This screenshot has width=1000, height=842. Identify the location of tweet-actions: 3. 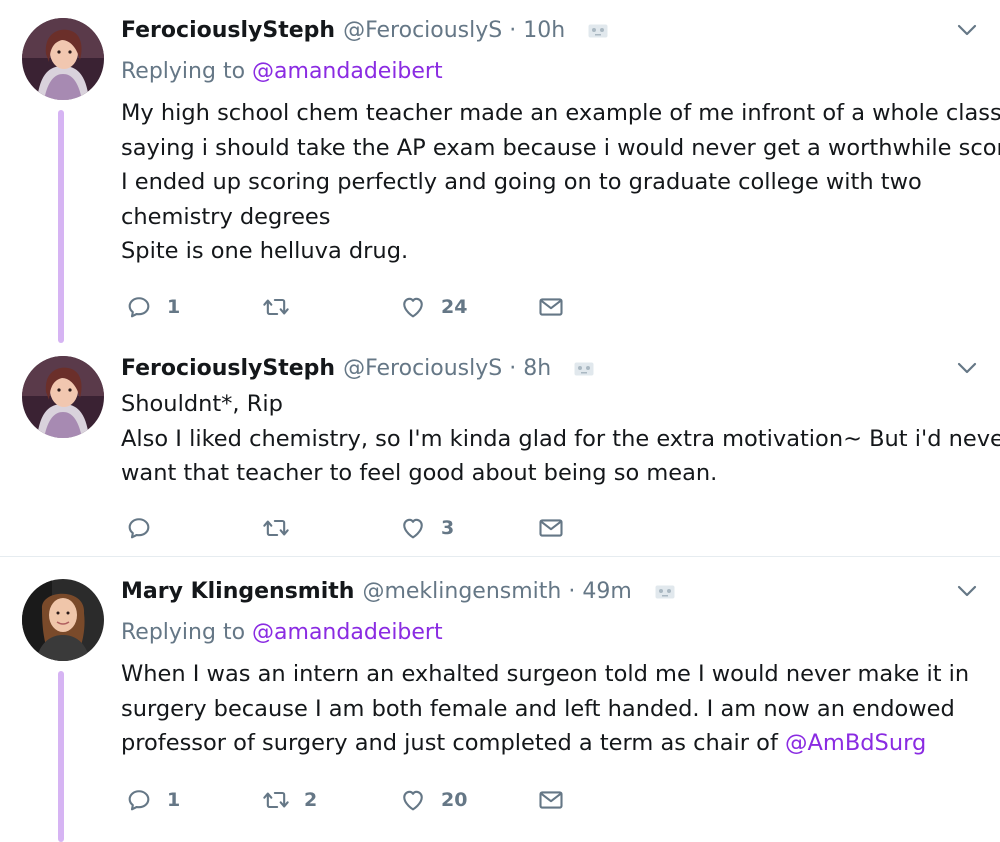
(351, 528).